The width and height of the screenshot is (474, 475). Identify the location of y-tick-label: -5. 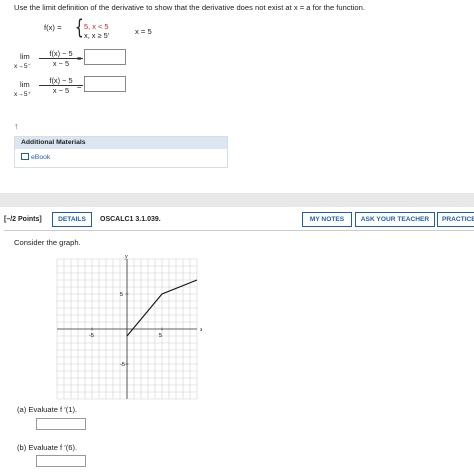
(122, 365).